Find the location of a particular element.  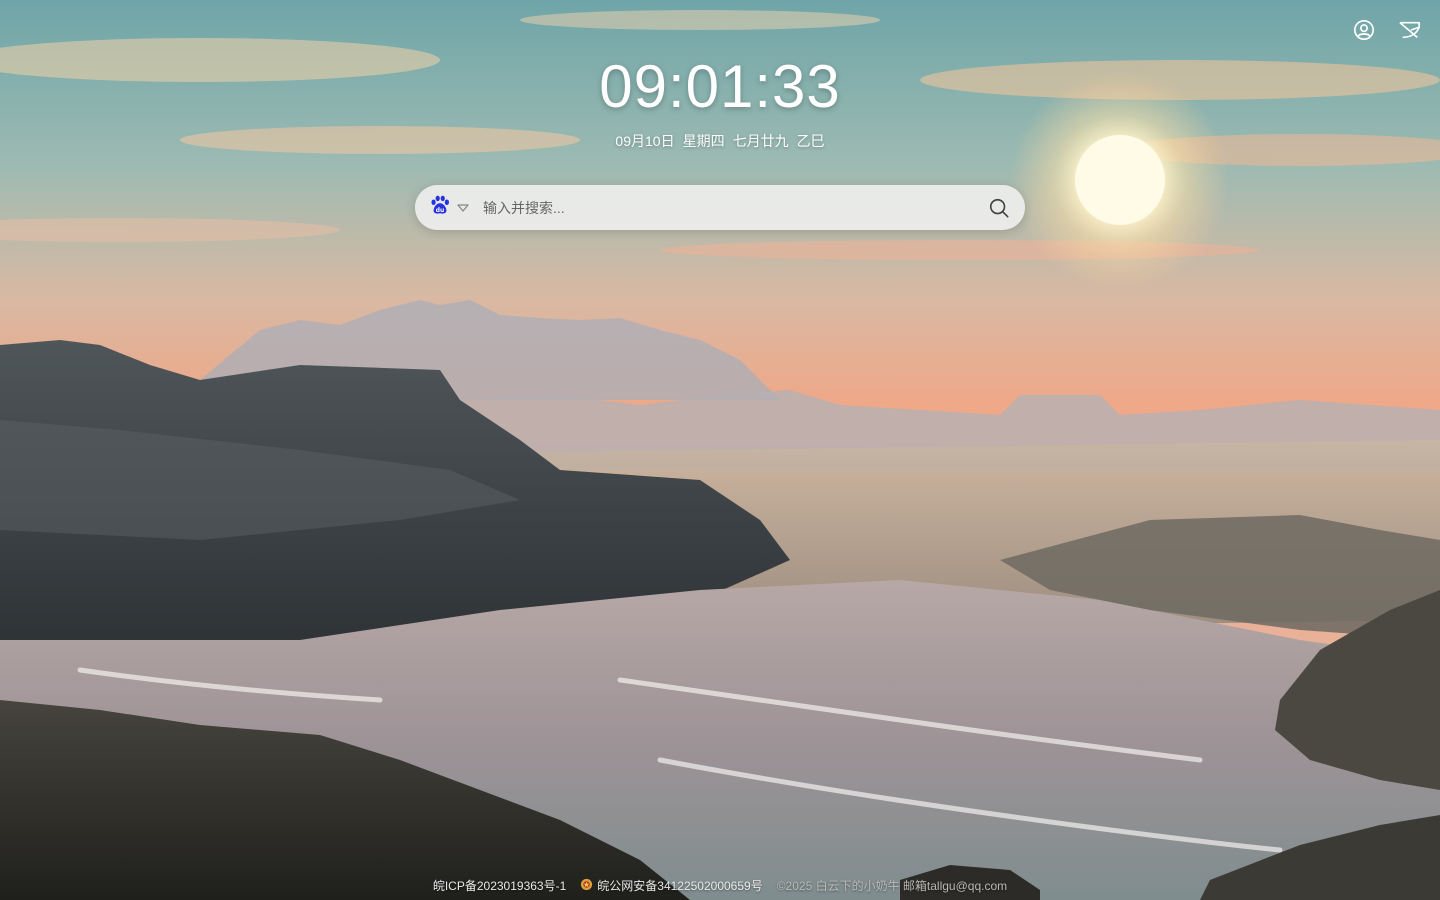

date-line: 09月10日 星期四 七月廿九 乙巳 is located at coordinates (720, 141).